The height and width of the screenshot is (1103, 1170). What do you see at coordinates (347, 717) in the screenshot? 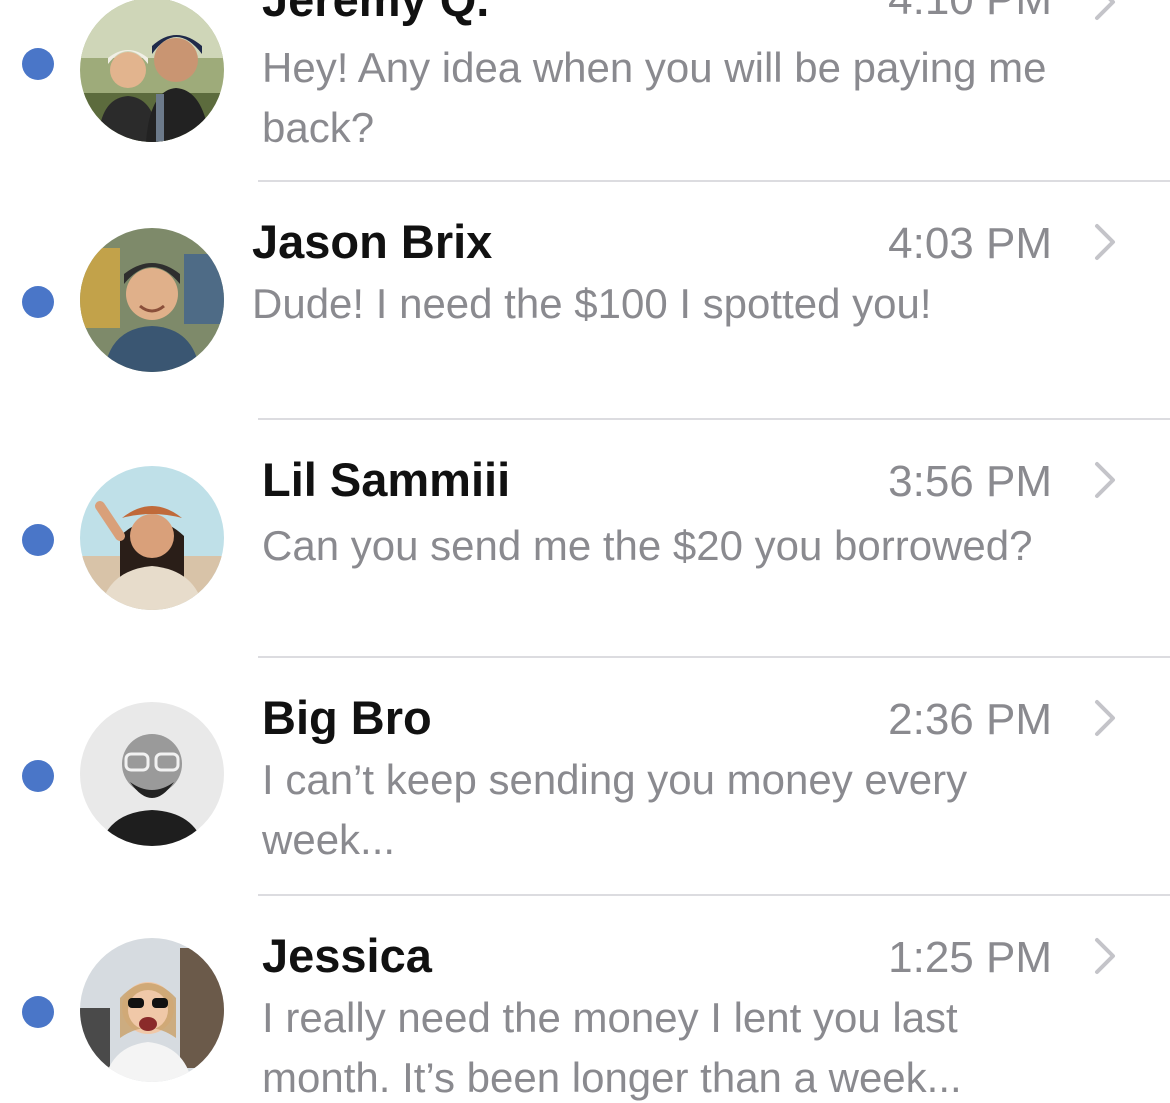
I see `contact-name: Big Bro` at bounding box center [347, 717].